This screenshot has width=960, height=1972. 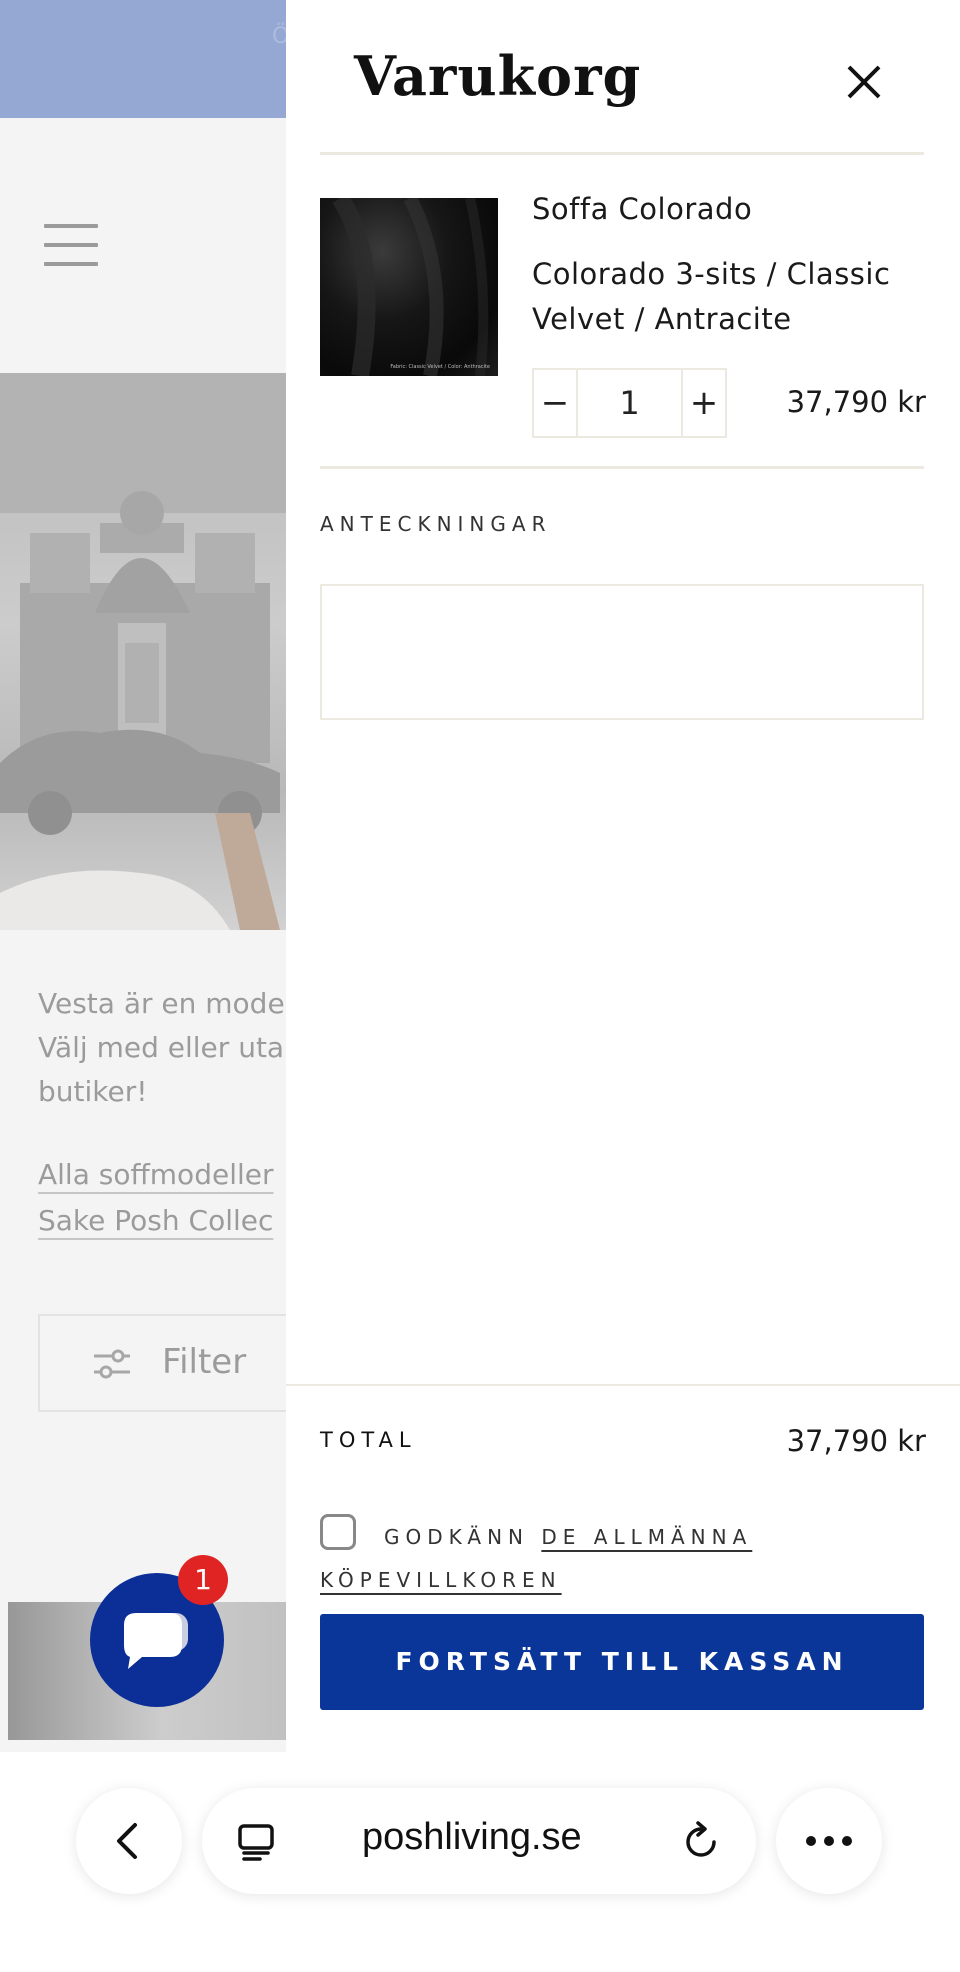 I want to click on collection-links: Alla soffmodeller Sake Posh Collec, so click(x=155, y=1198).